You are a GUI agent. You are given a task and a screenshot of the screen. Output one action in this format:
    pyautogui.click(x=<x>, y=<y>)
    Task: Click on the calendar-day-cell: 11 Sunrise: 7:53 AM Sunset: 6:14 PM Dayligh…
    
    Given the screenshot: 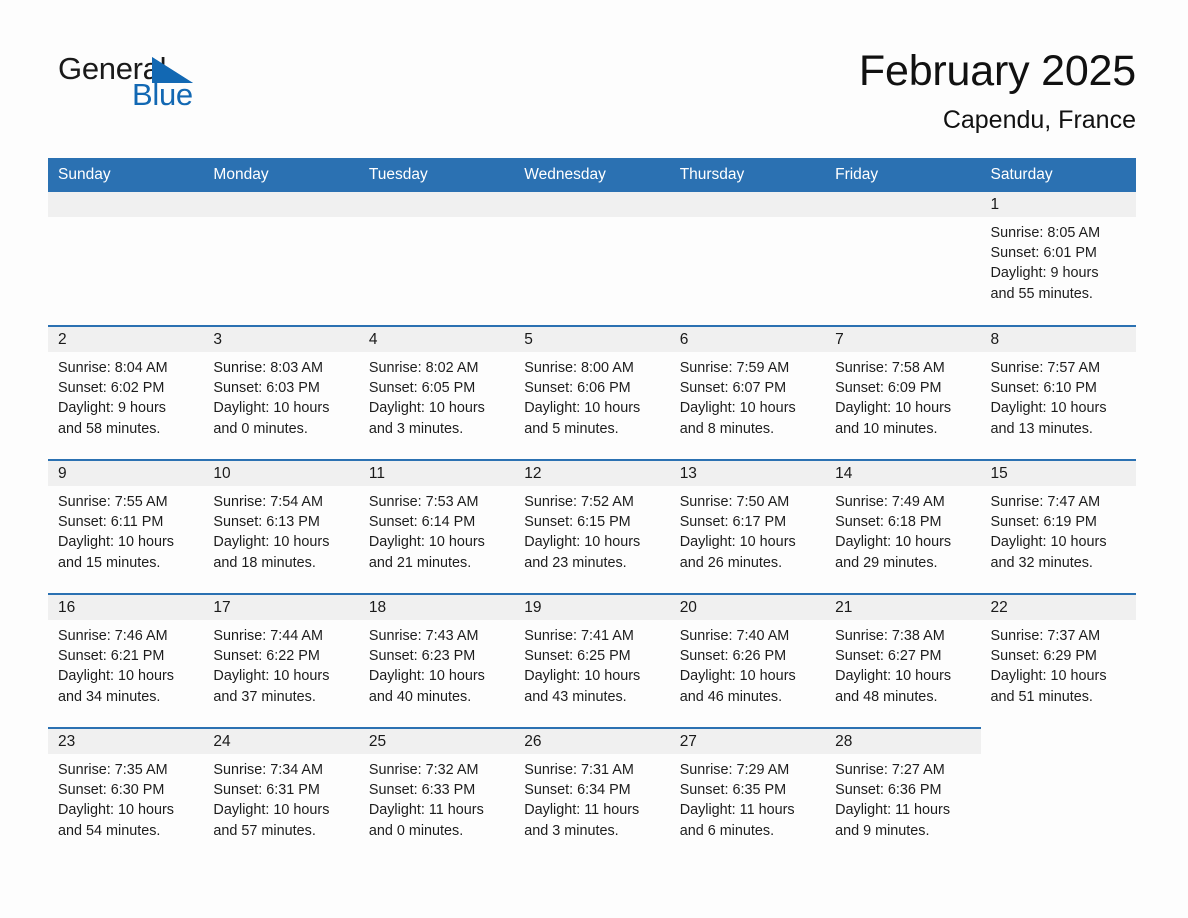 What is the action you would take?
    pyautogui.click(x=436, y=526)
    